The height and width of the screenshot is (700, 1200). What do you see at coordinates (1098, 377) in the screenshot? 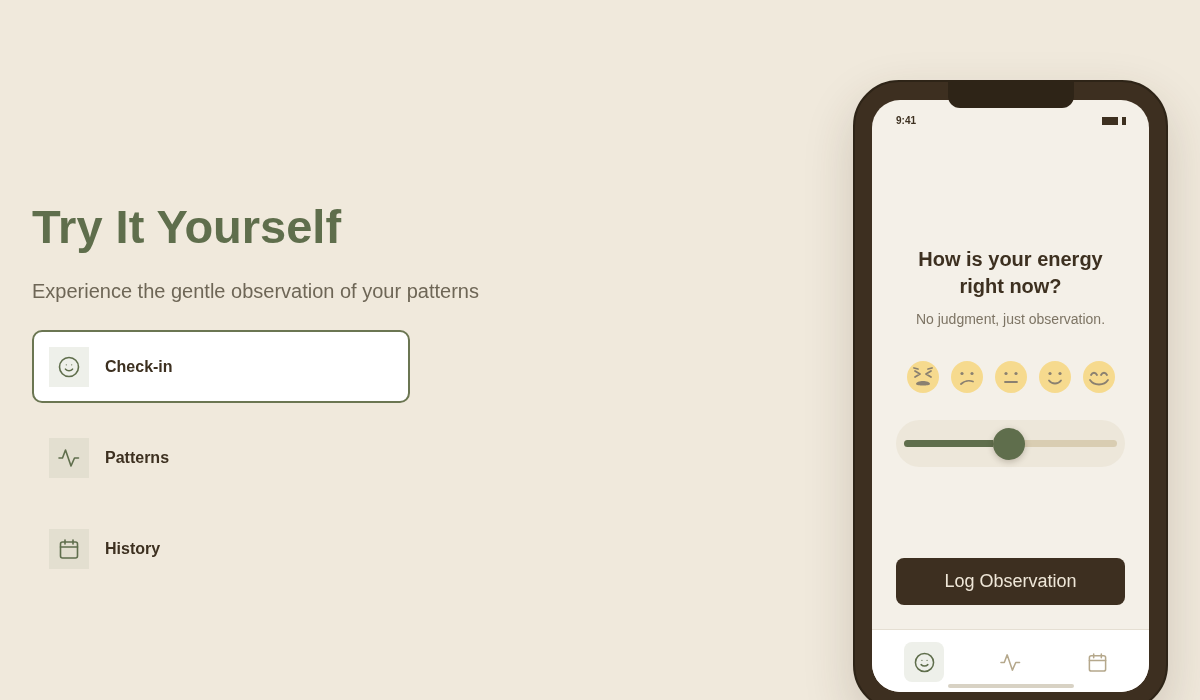
I see `grinning-face-icon` at bounding box center [1098, 377].